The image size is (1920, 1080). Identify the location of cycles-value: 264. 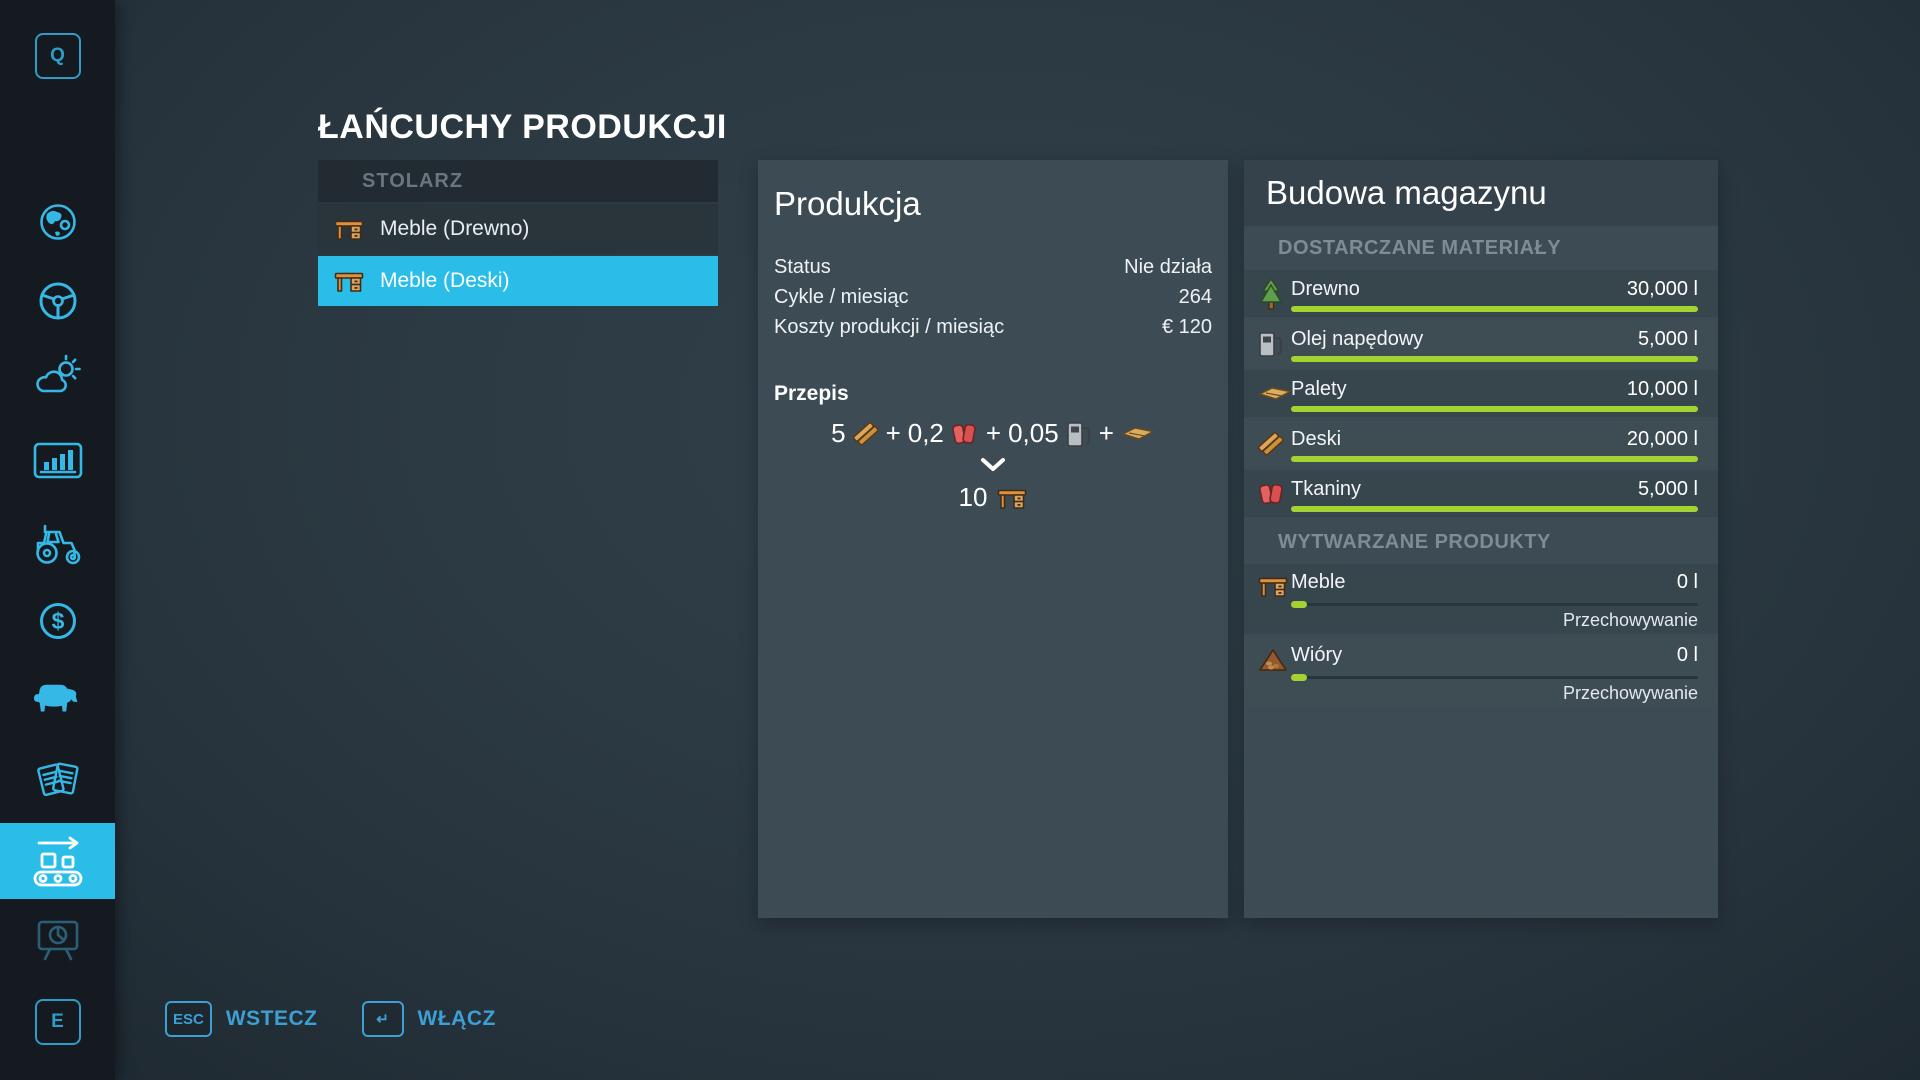
(1195, 296).